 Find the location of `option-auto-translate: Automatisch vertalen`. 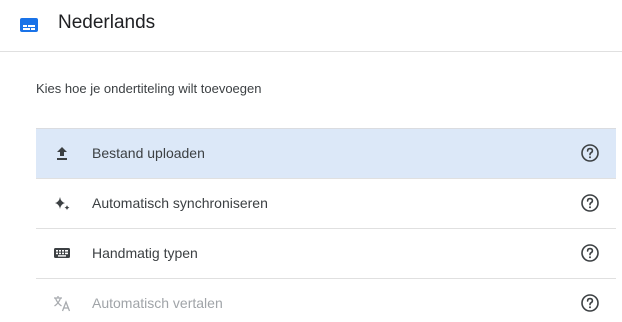

option-auto-translate: Automatisch vertalen is located at coordinates (326, 300).